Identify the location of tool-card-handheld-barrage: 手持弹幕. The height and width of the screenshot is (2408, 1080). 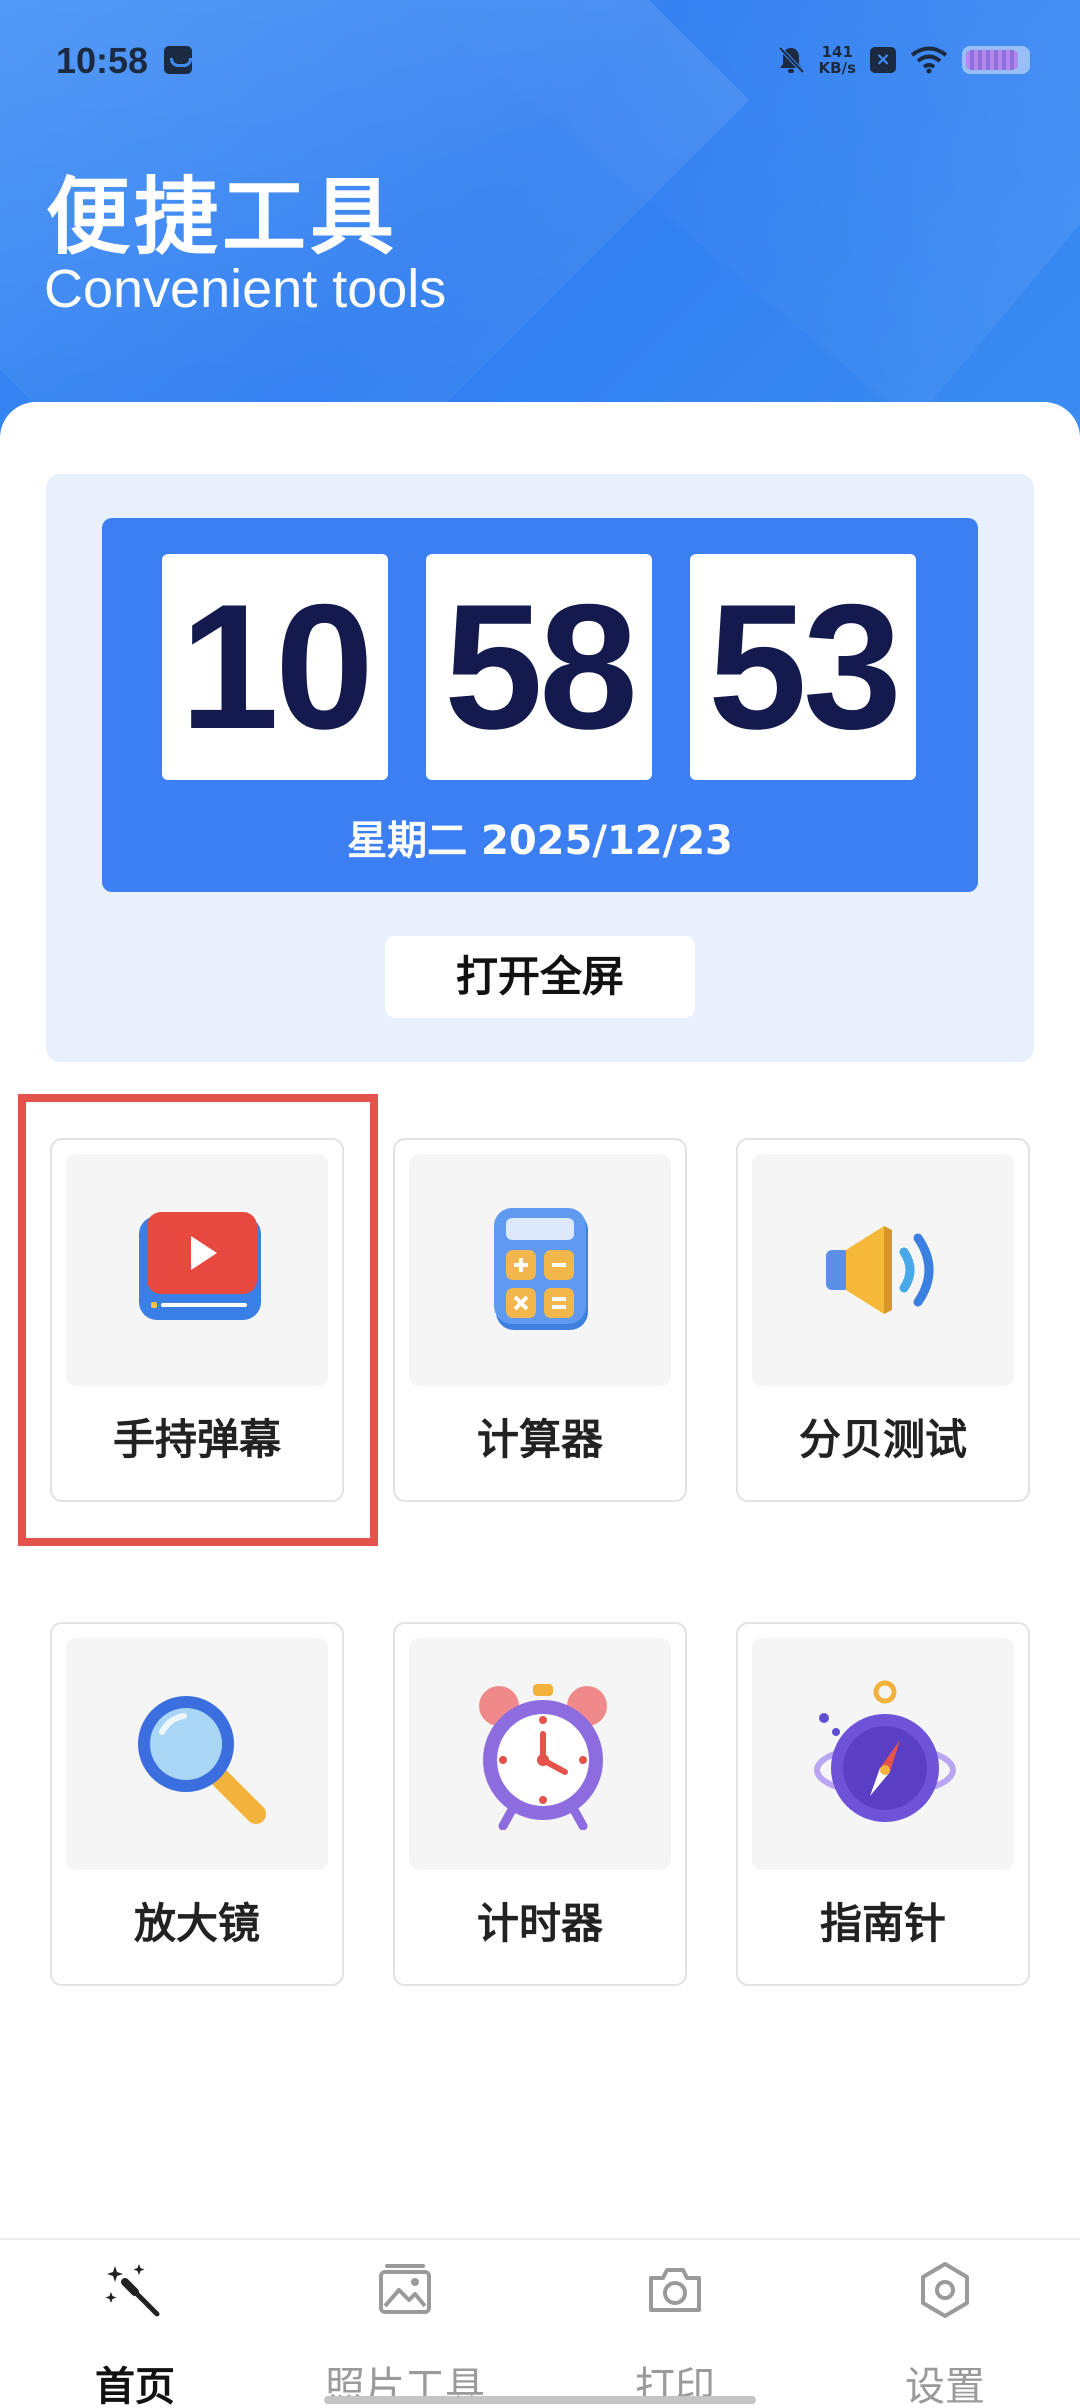
(197, 1320).